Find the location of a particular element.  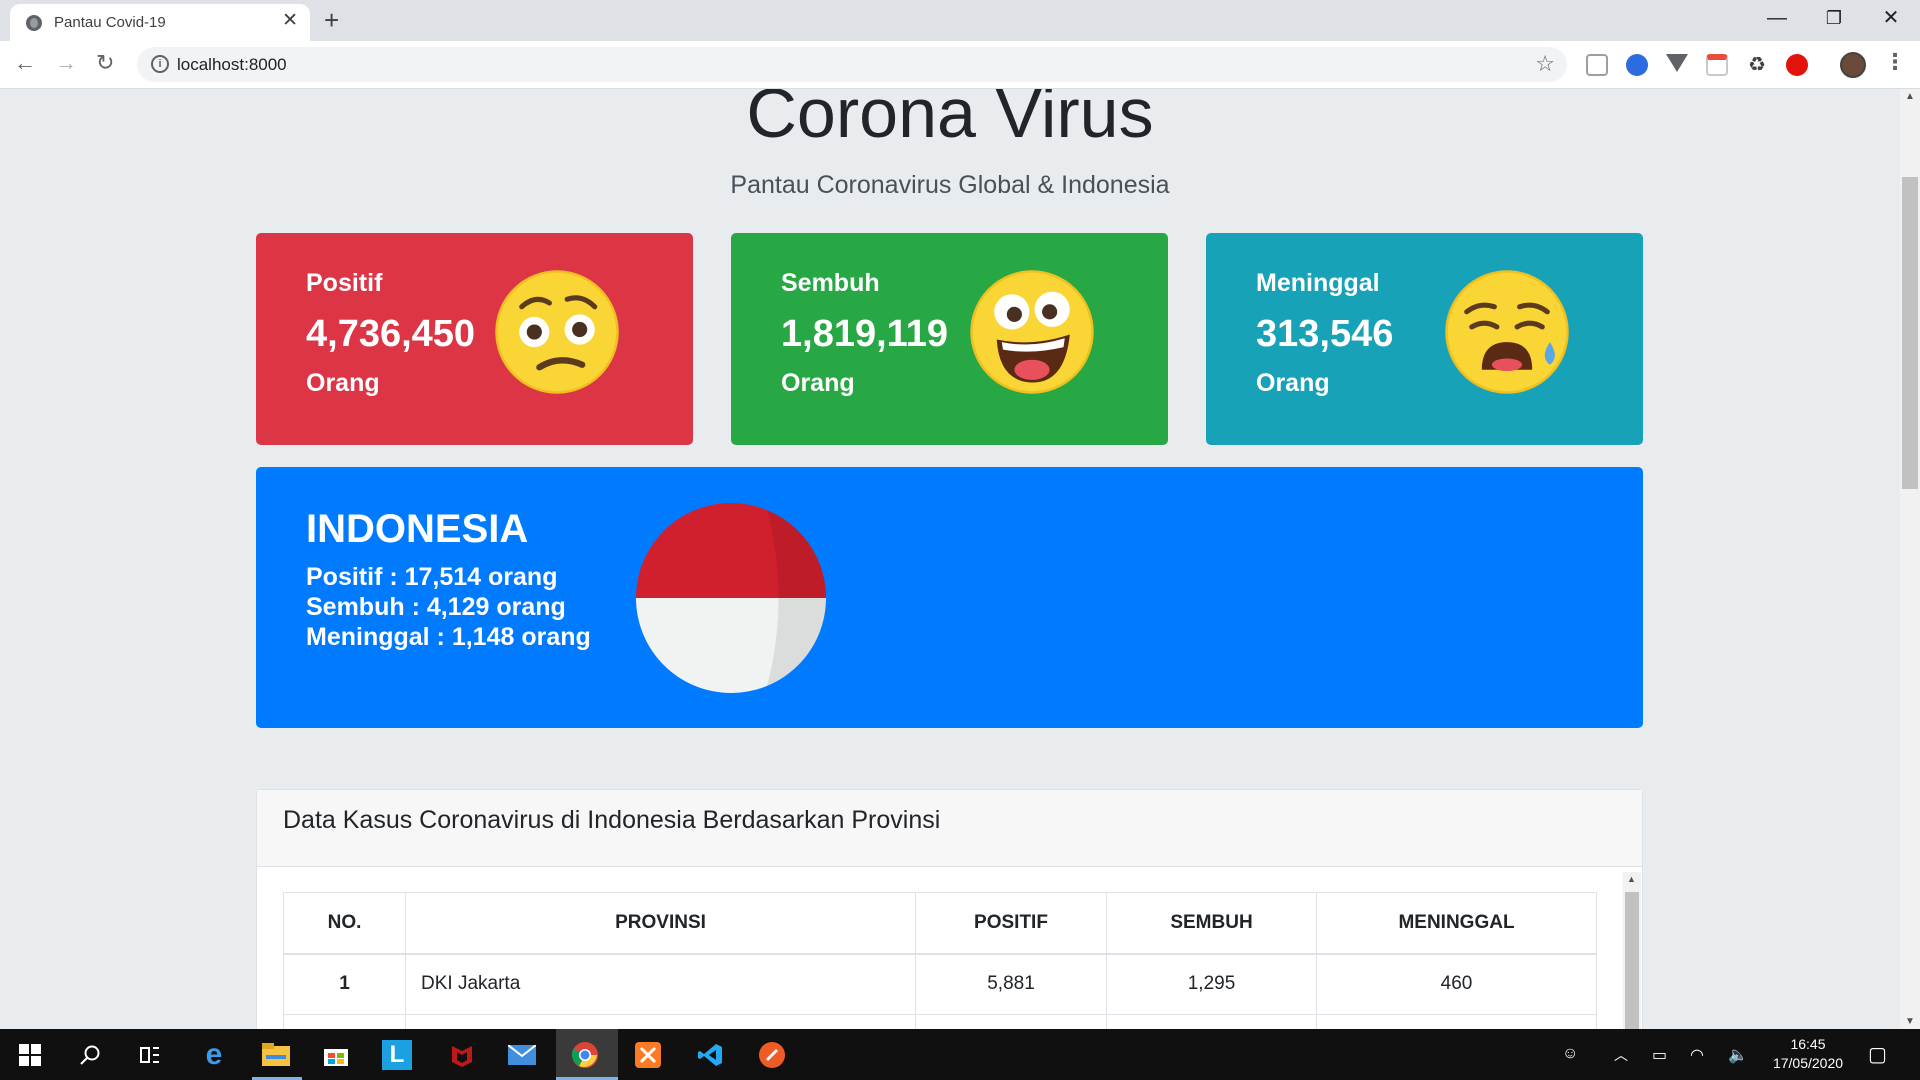

close-window-button: ✕ is located at coordinates (1891, 18).